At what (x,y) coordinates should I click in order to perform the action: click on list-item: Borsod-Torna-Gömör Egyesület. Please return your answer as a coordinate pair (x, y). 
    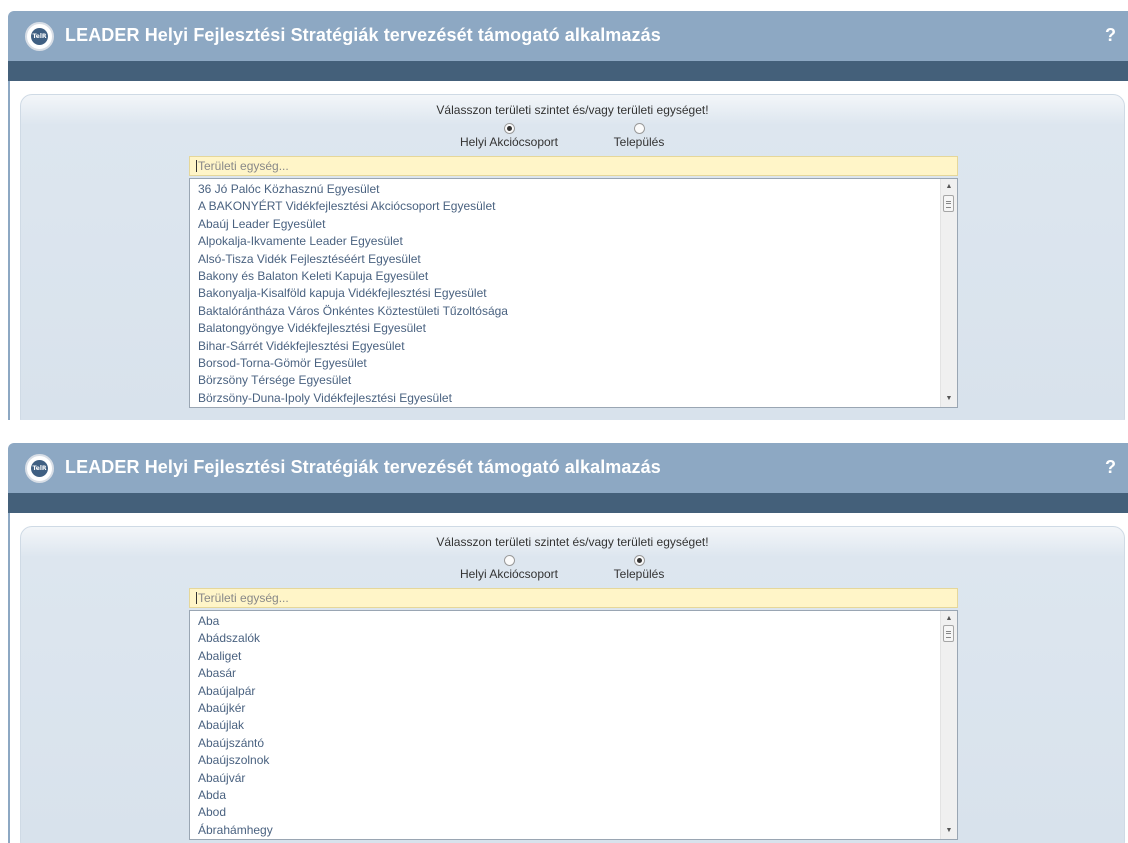
    Looking at the image, I should click on (565, 363).